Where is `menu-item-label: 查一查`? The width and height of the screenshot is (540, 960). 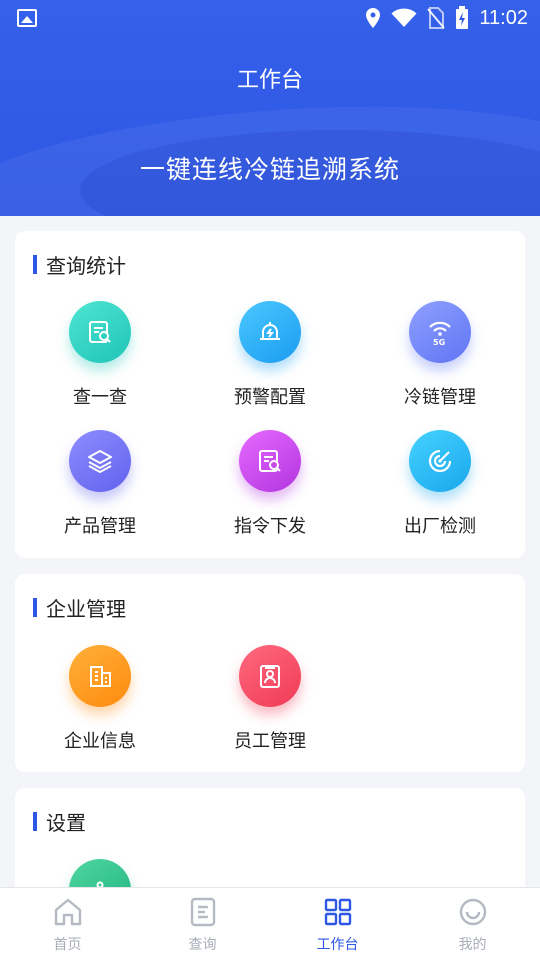 menu-item-label: 查一查 is located at coordinates (100, 397).